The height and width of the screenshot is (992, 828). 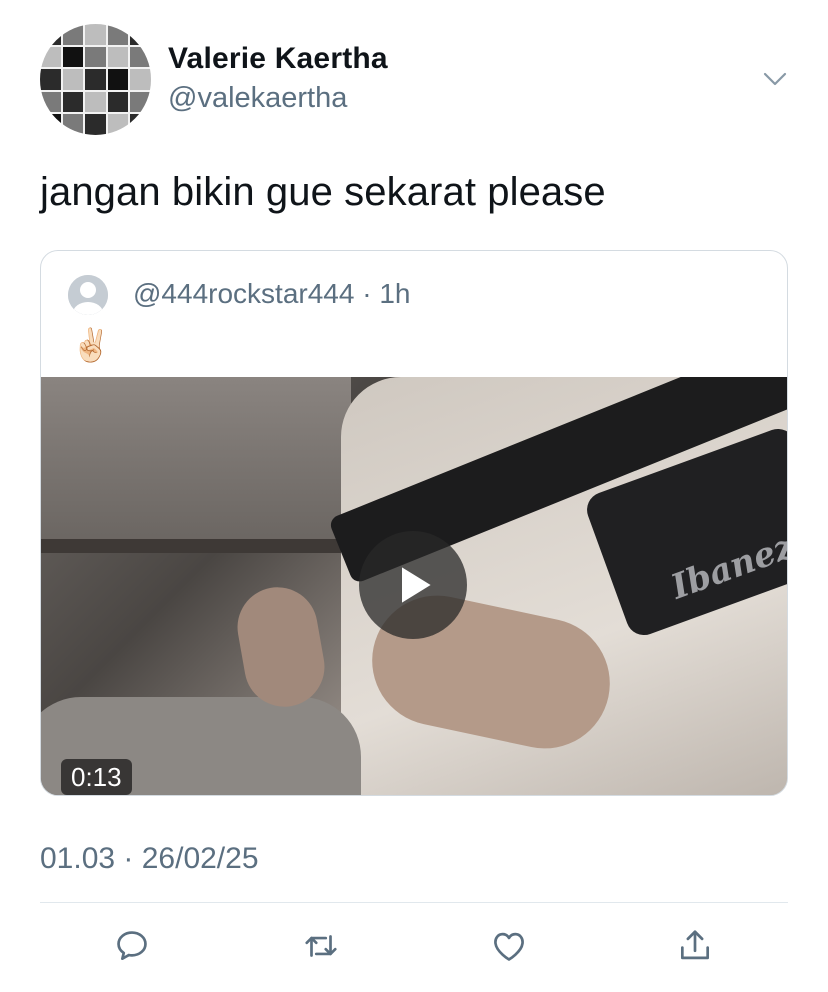 What do you see at coordinates (88, 295) in the screenshot?
I see `quoted-avatar` at bounding box center [88, 295].